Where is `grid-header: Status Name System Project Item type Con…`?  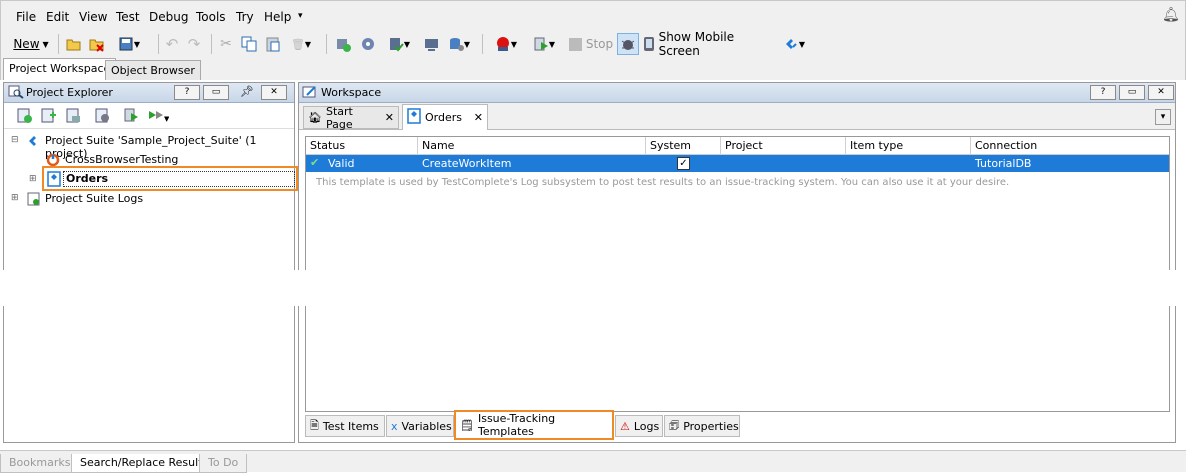
grid-header: Status Name System Project Item type Con… is located at coordinates (737, 146).